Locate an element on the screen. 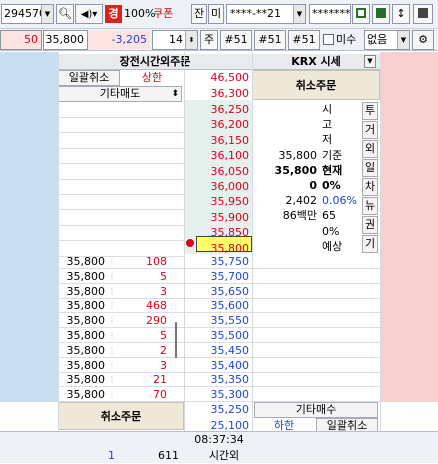 This screenshot has width=438, height=464. upper-limit-price: 46,500 is located at coordinates (230, 77).